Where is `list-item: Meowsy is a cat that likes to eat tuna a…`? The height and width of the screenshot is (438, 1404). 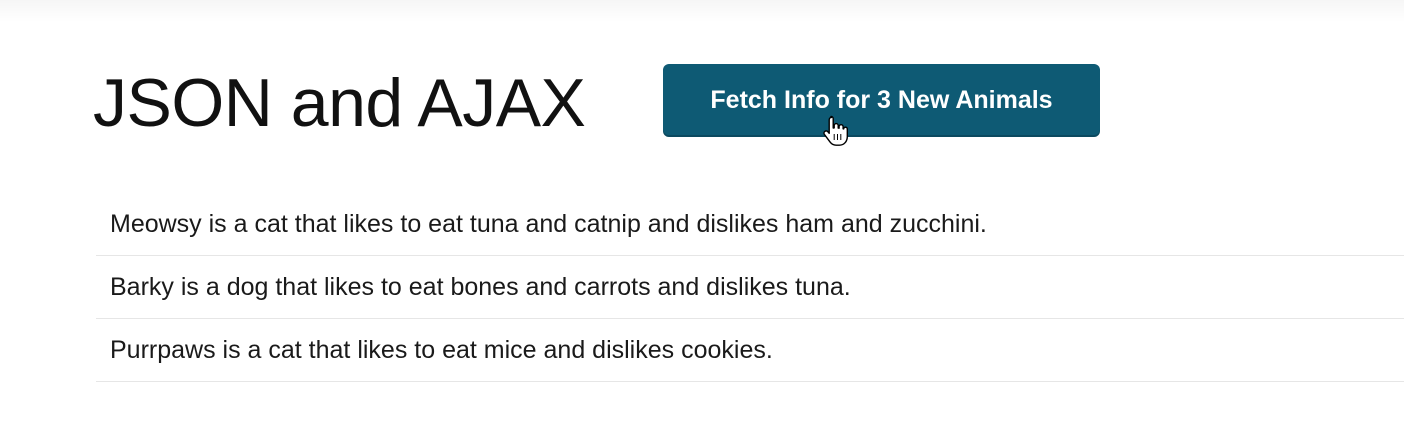 list-item: Meowsy is a cat that likes to eat tuna a… is located at coordinates (750, 224).